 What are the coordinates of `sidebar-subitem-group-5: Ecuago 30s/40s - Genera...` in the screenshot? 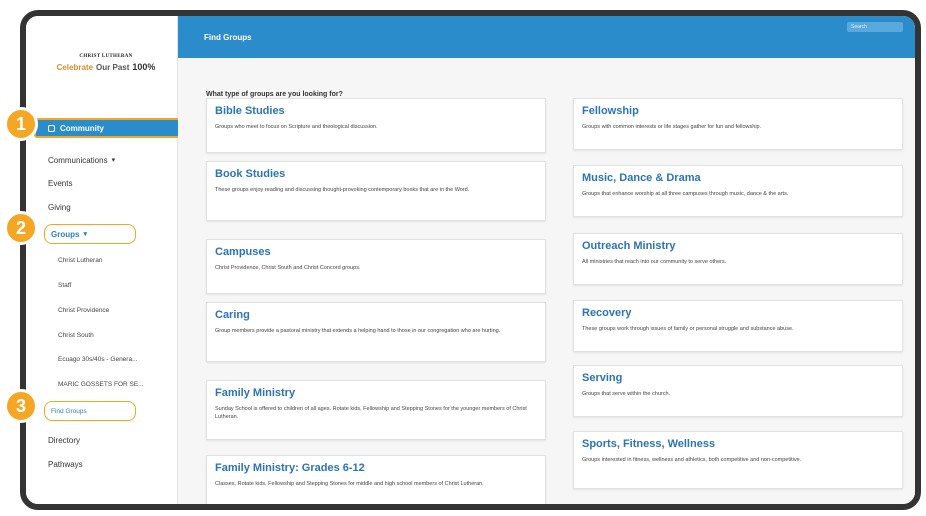 It's located at (102, 359).